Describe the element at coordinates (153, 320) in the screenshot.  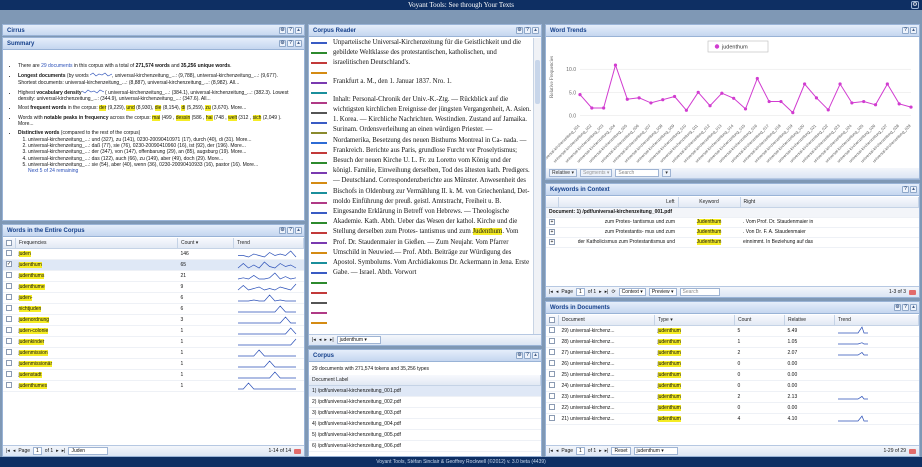
I see `table-row: judenordnung 3` at that location.